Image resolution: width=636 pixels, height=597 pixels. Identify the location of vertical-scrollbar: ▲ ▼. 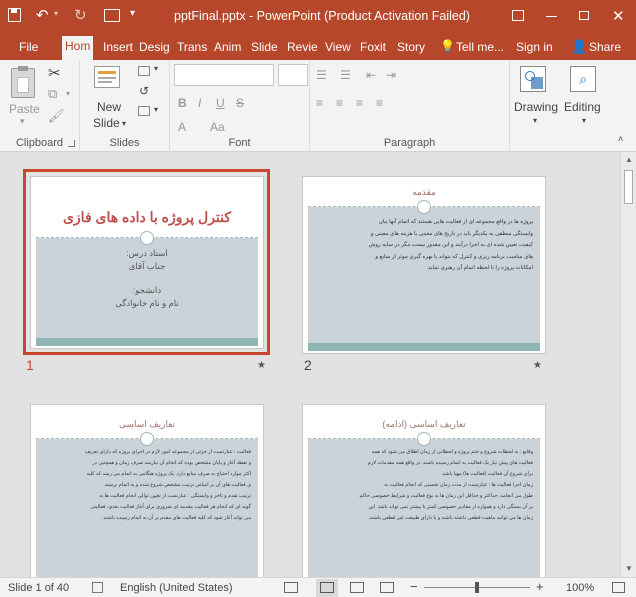
(628, 364).